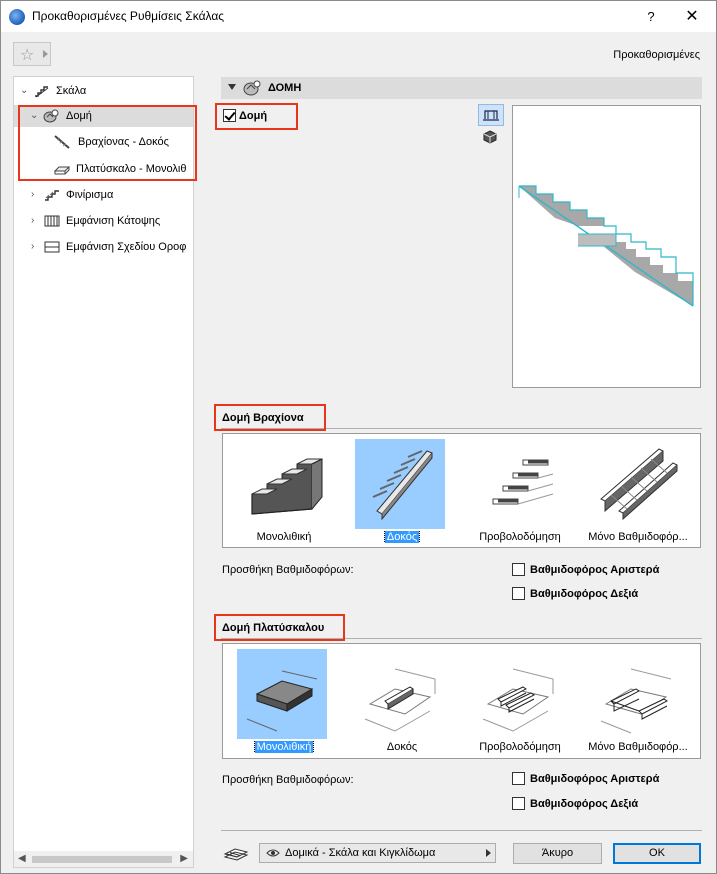 Image resolution: width=717 pixels, height=874 pixels. What do you see at coordinates (282, 694) in the screenshot?
I see `monolithic-landing-icon` at bounding box center [282, 694].